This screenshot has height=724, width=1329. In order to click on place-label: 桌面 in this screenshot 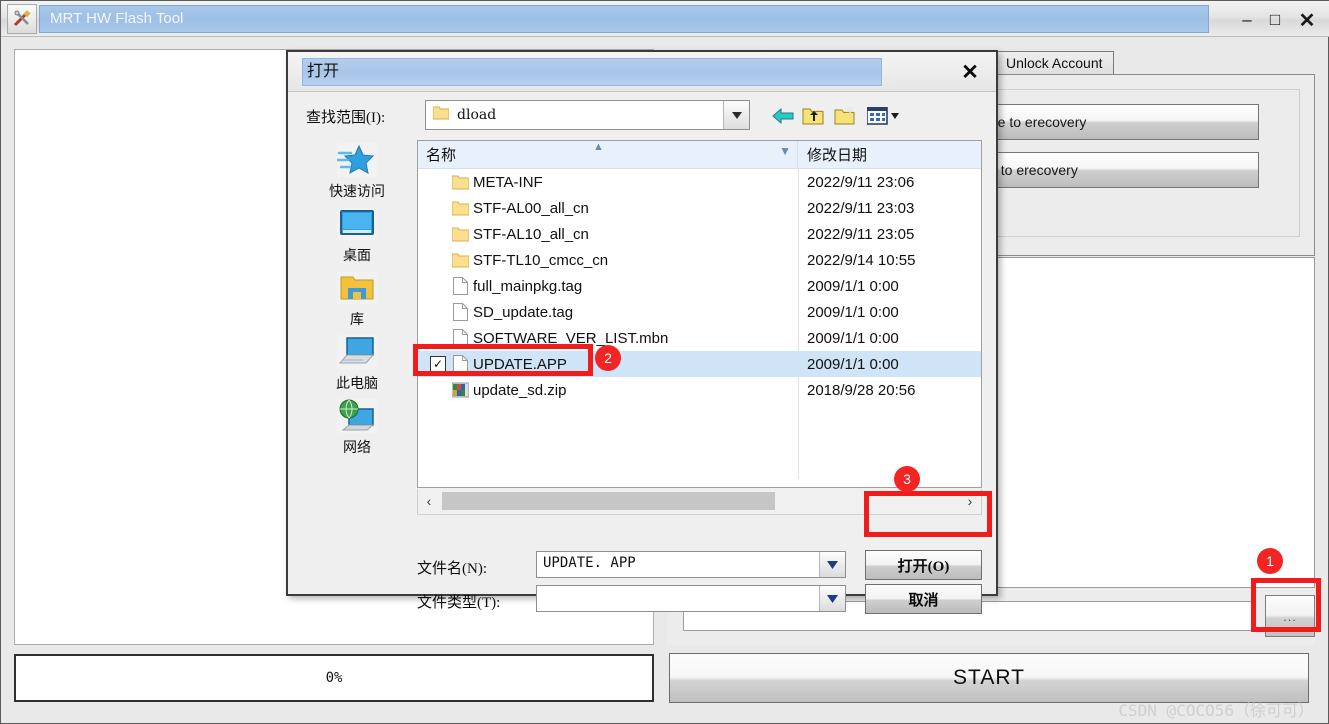, I will do `click(357, 255)`.